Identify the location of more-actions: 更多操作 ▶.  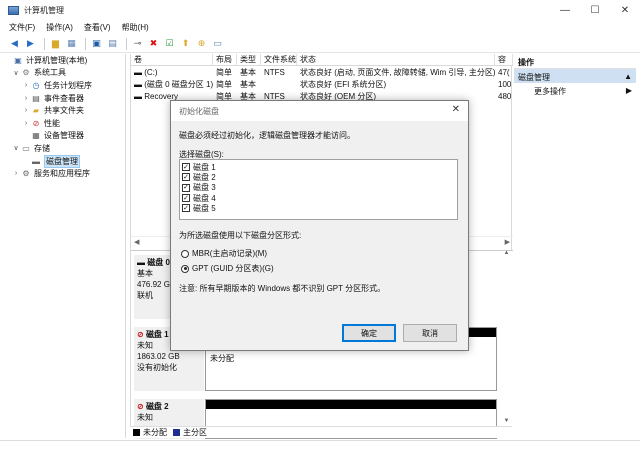
(575, 90).